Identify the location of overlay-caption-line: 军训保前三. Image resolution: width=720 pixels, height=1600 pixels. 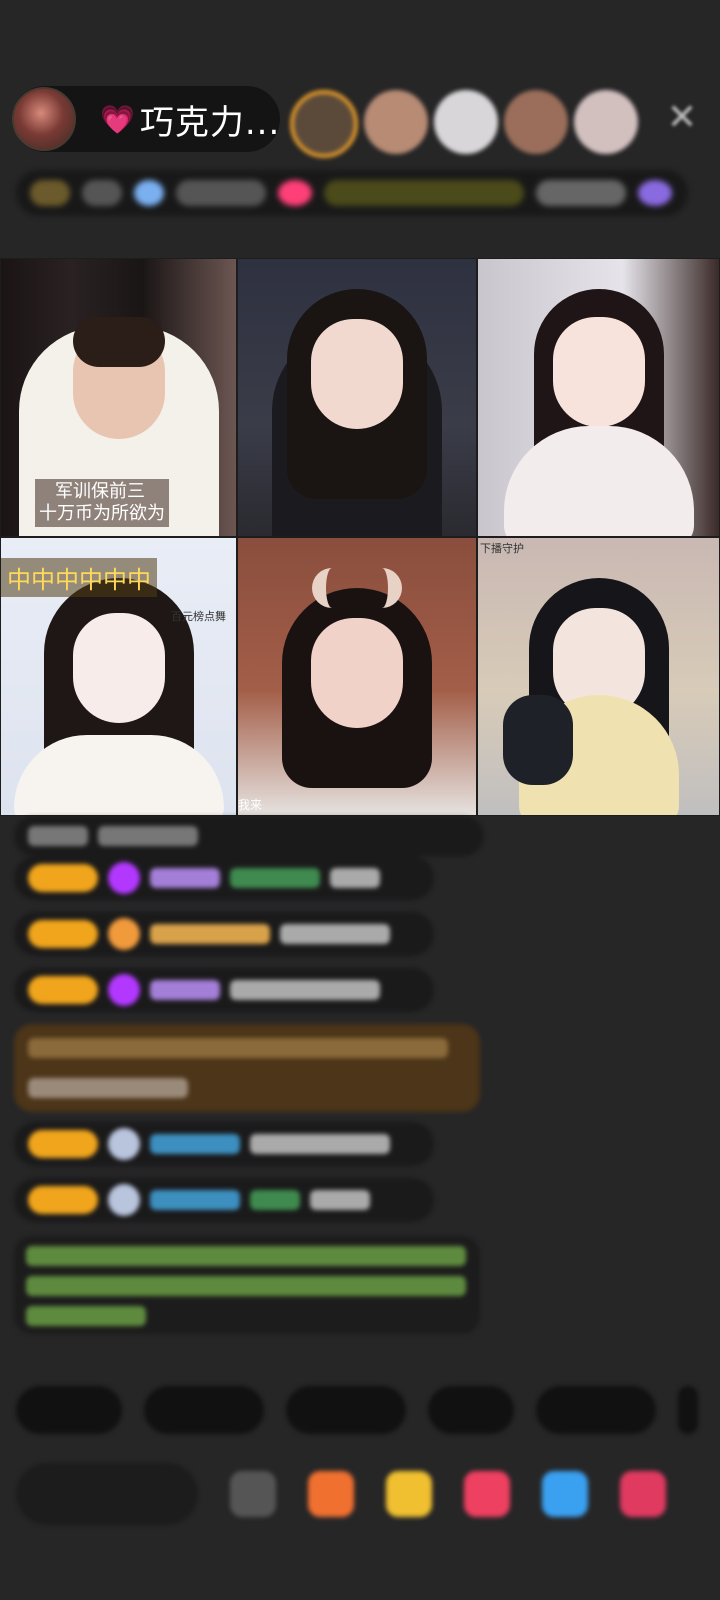
(100, 491).